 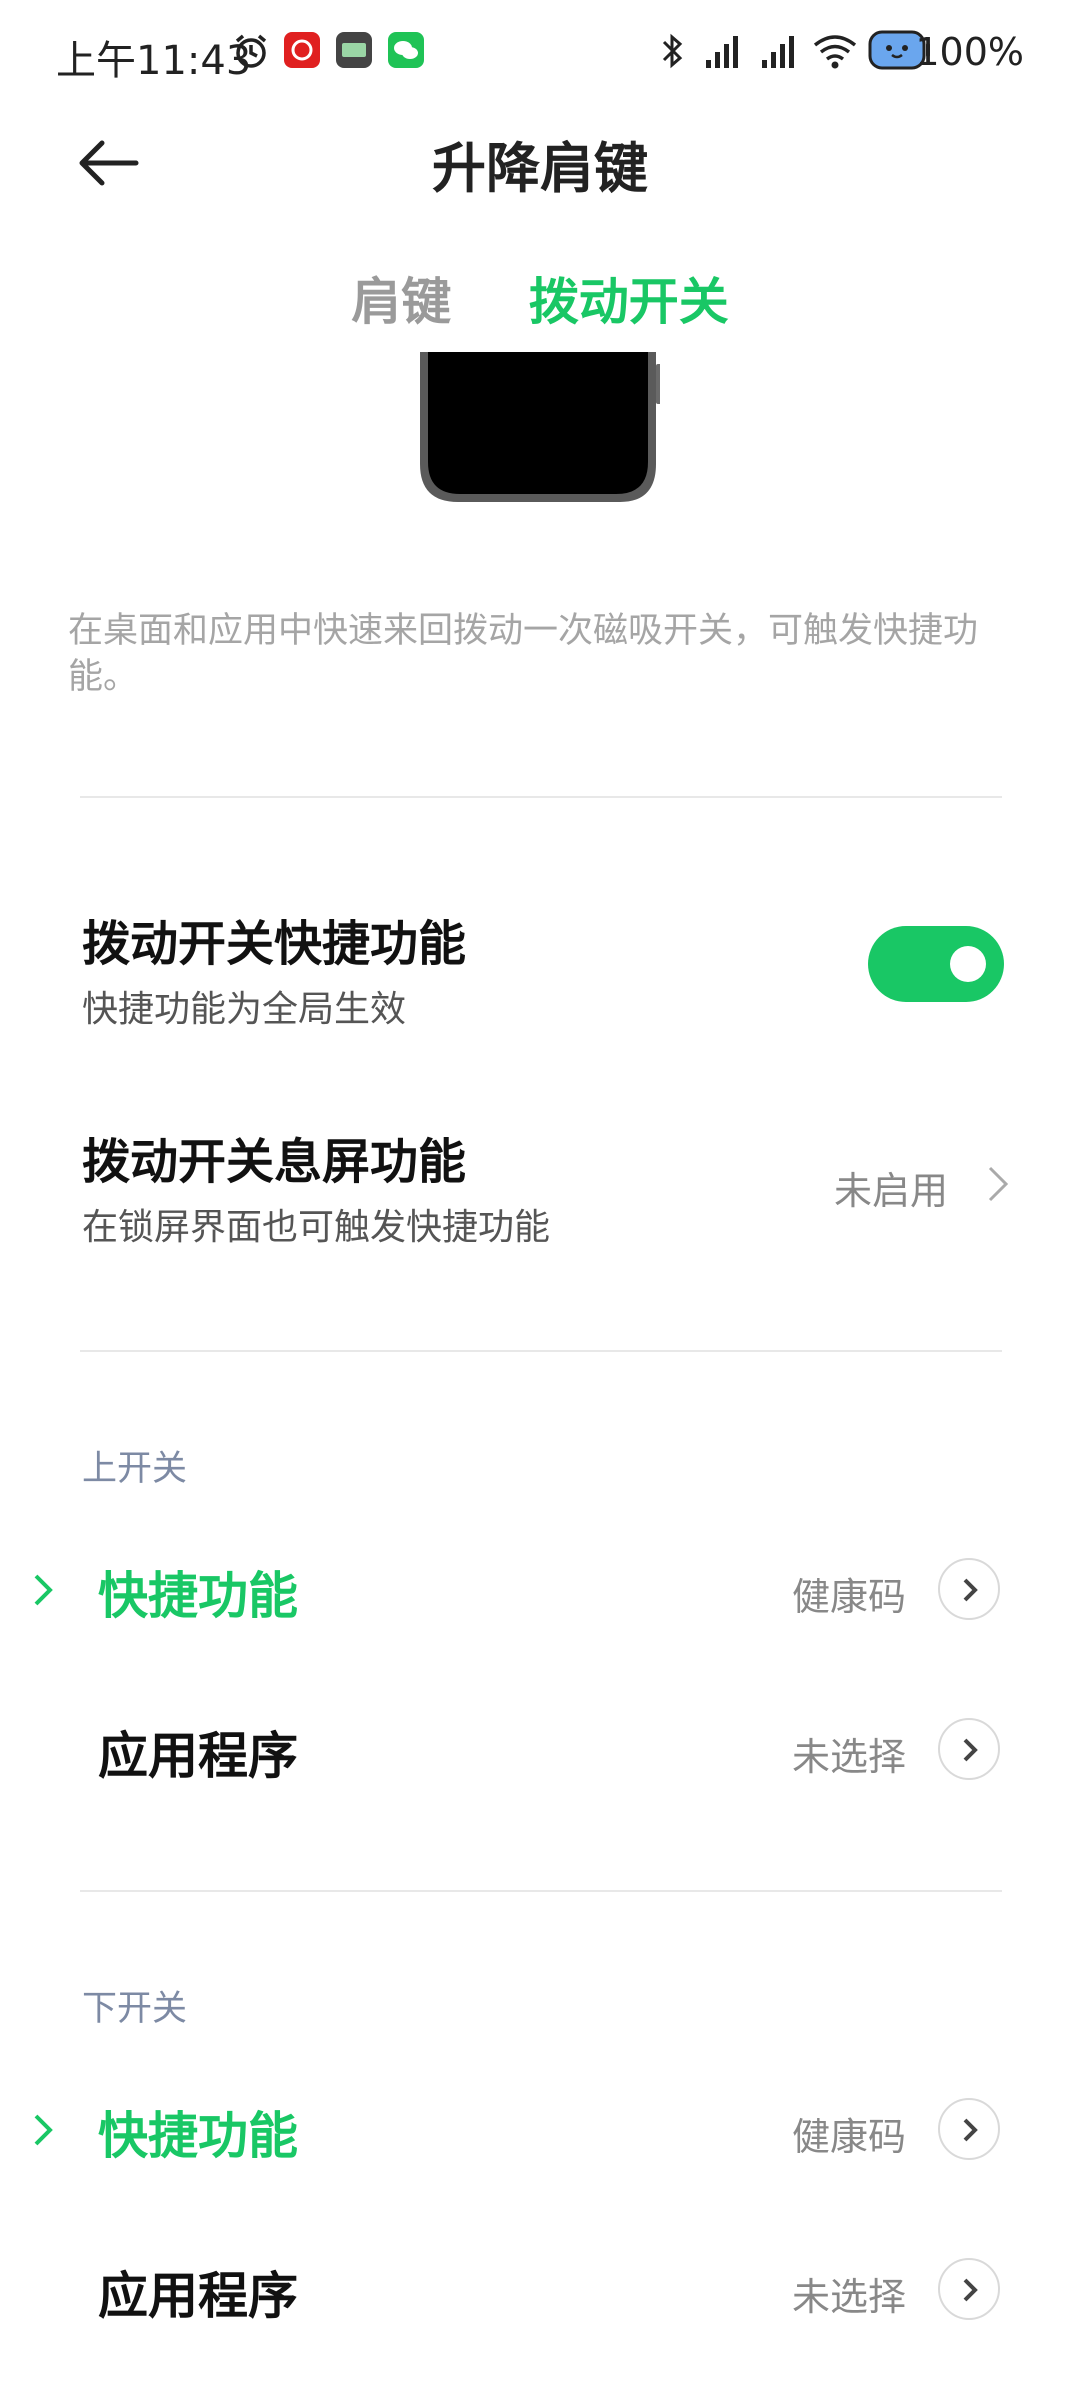 What do you see at coordinates (198, 1592) in the screenshot?
I see `upper-quick-function-label: 快捷功能` at bounding box center [198, 1592].